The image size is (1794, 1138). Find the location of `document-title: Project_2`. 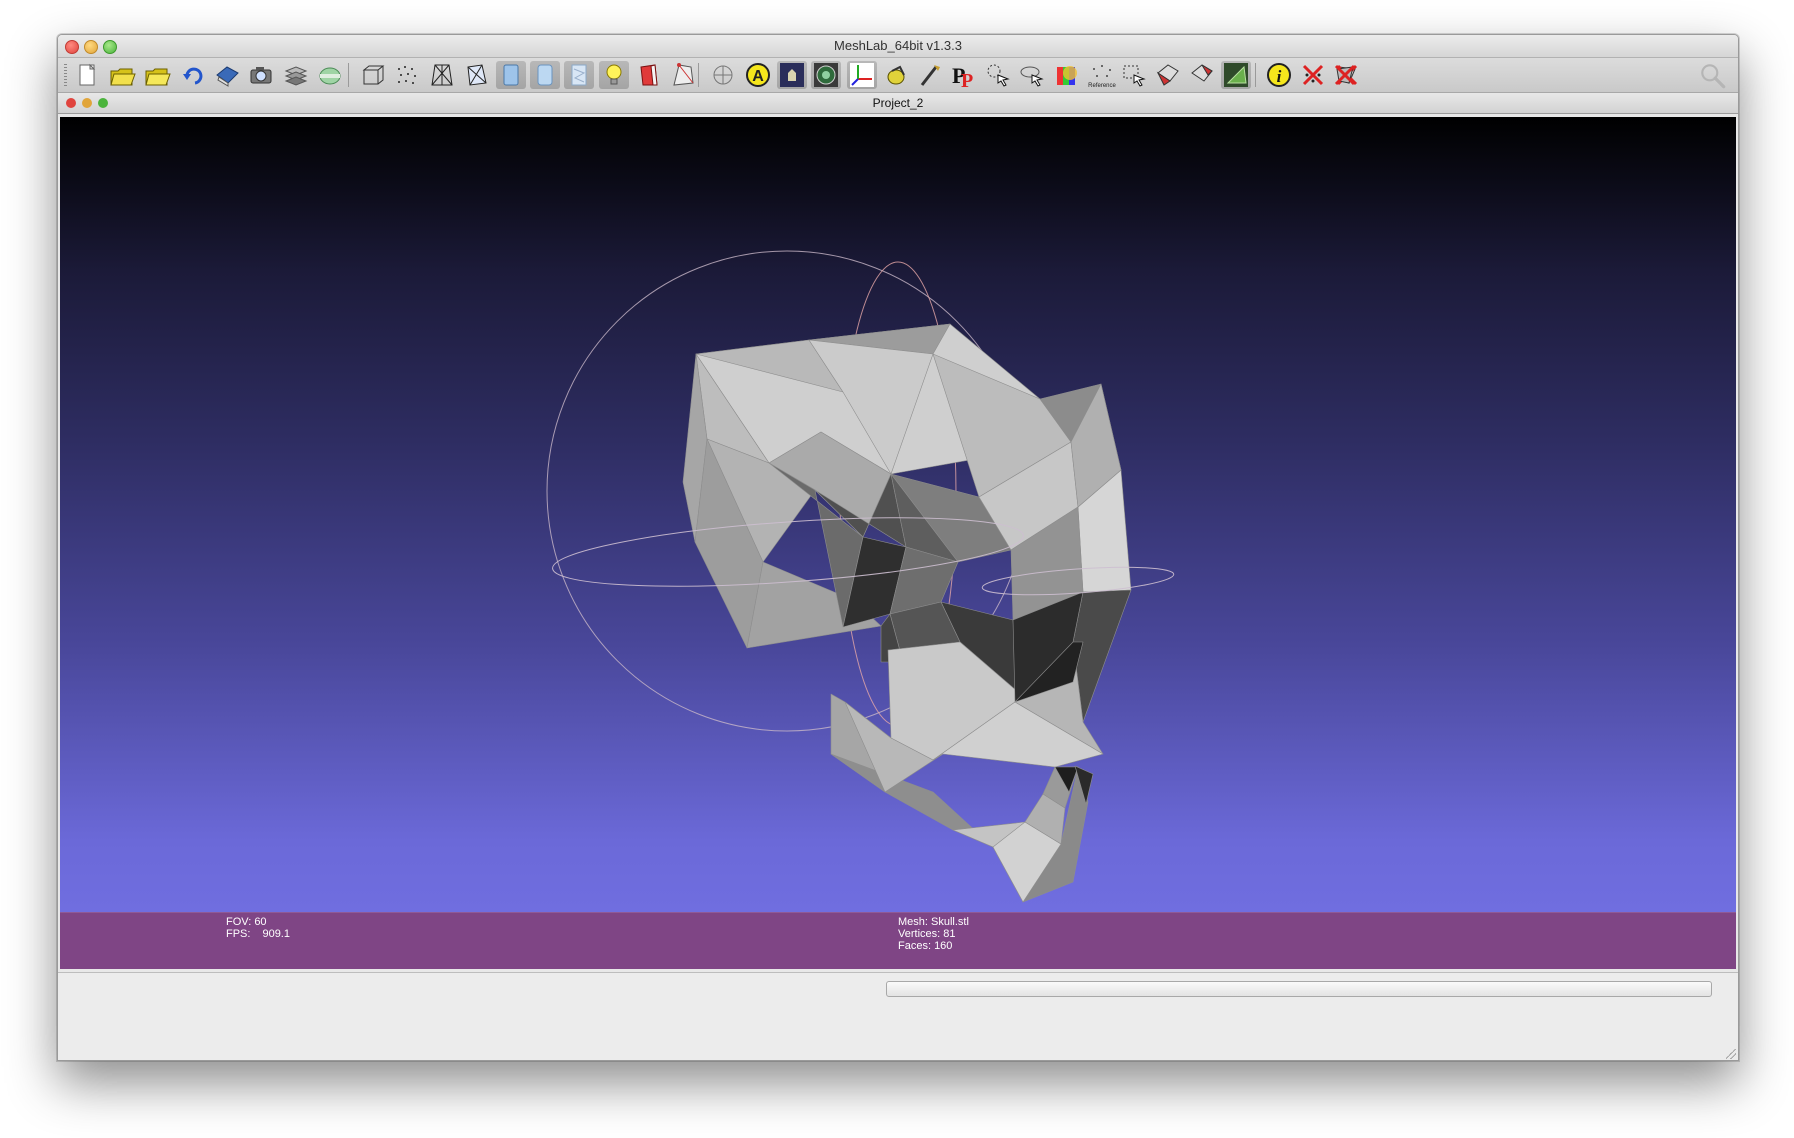

document-title: Project_2 is located at coordinates (898, 103).